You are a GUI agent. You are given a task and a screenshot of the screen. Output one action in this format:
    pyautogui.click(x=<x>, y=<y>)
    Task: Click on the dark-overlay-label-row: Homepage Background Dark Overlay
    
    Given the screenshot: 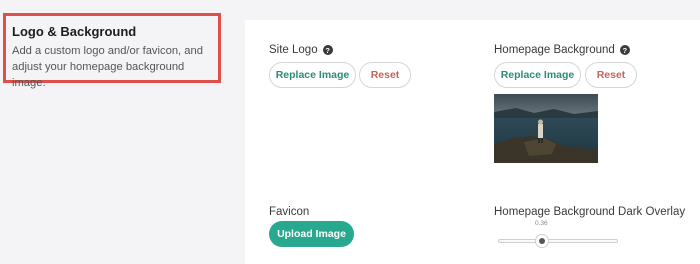 What is the action you would take?
    pyautogui.click(x=589, y=212)
    